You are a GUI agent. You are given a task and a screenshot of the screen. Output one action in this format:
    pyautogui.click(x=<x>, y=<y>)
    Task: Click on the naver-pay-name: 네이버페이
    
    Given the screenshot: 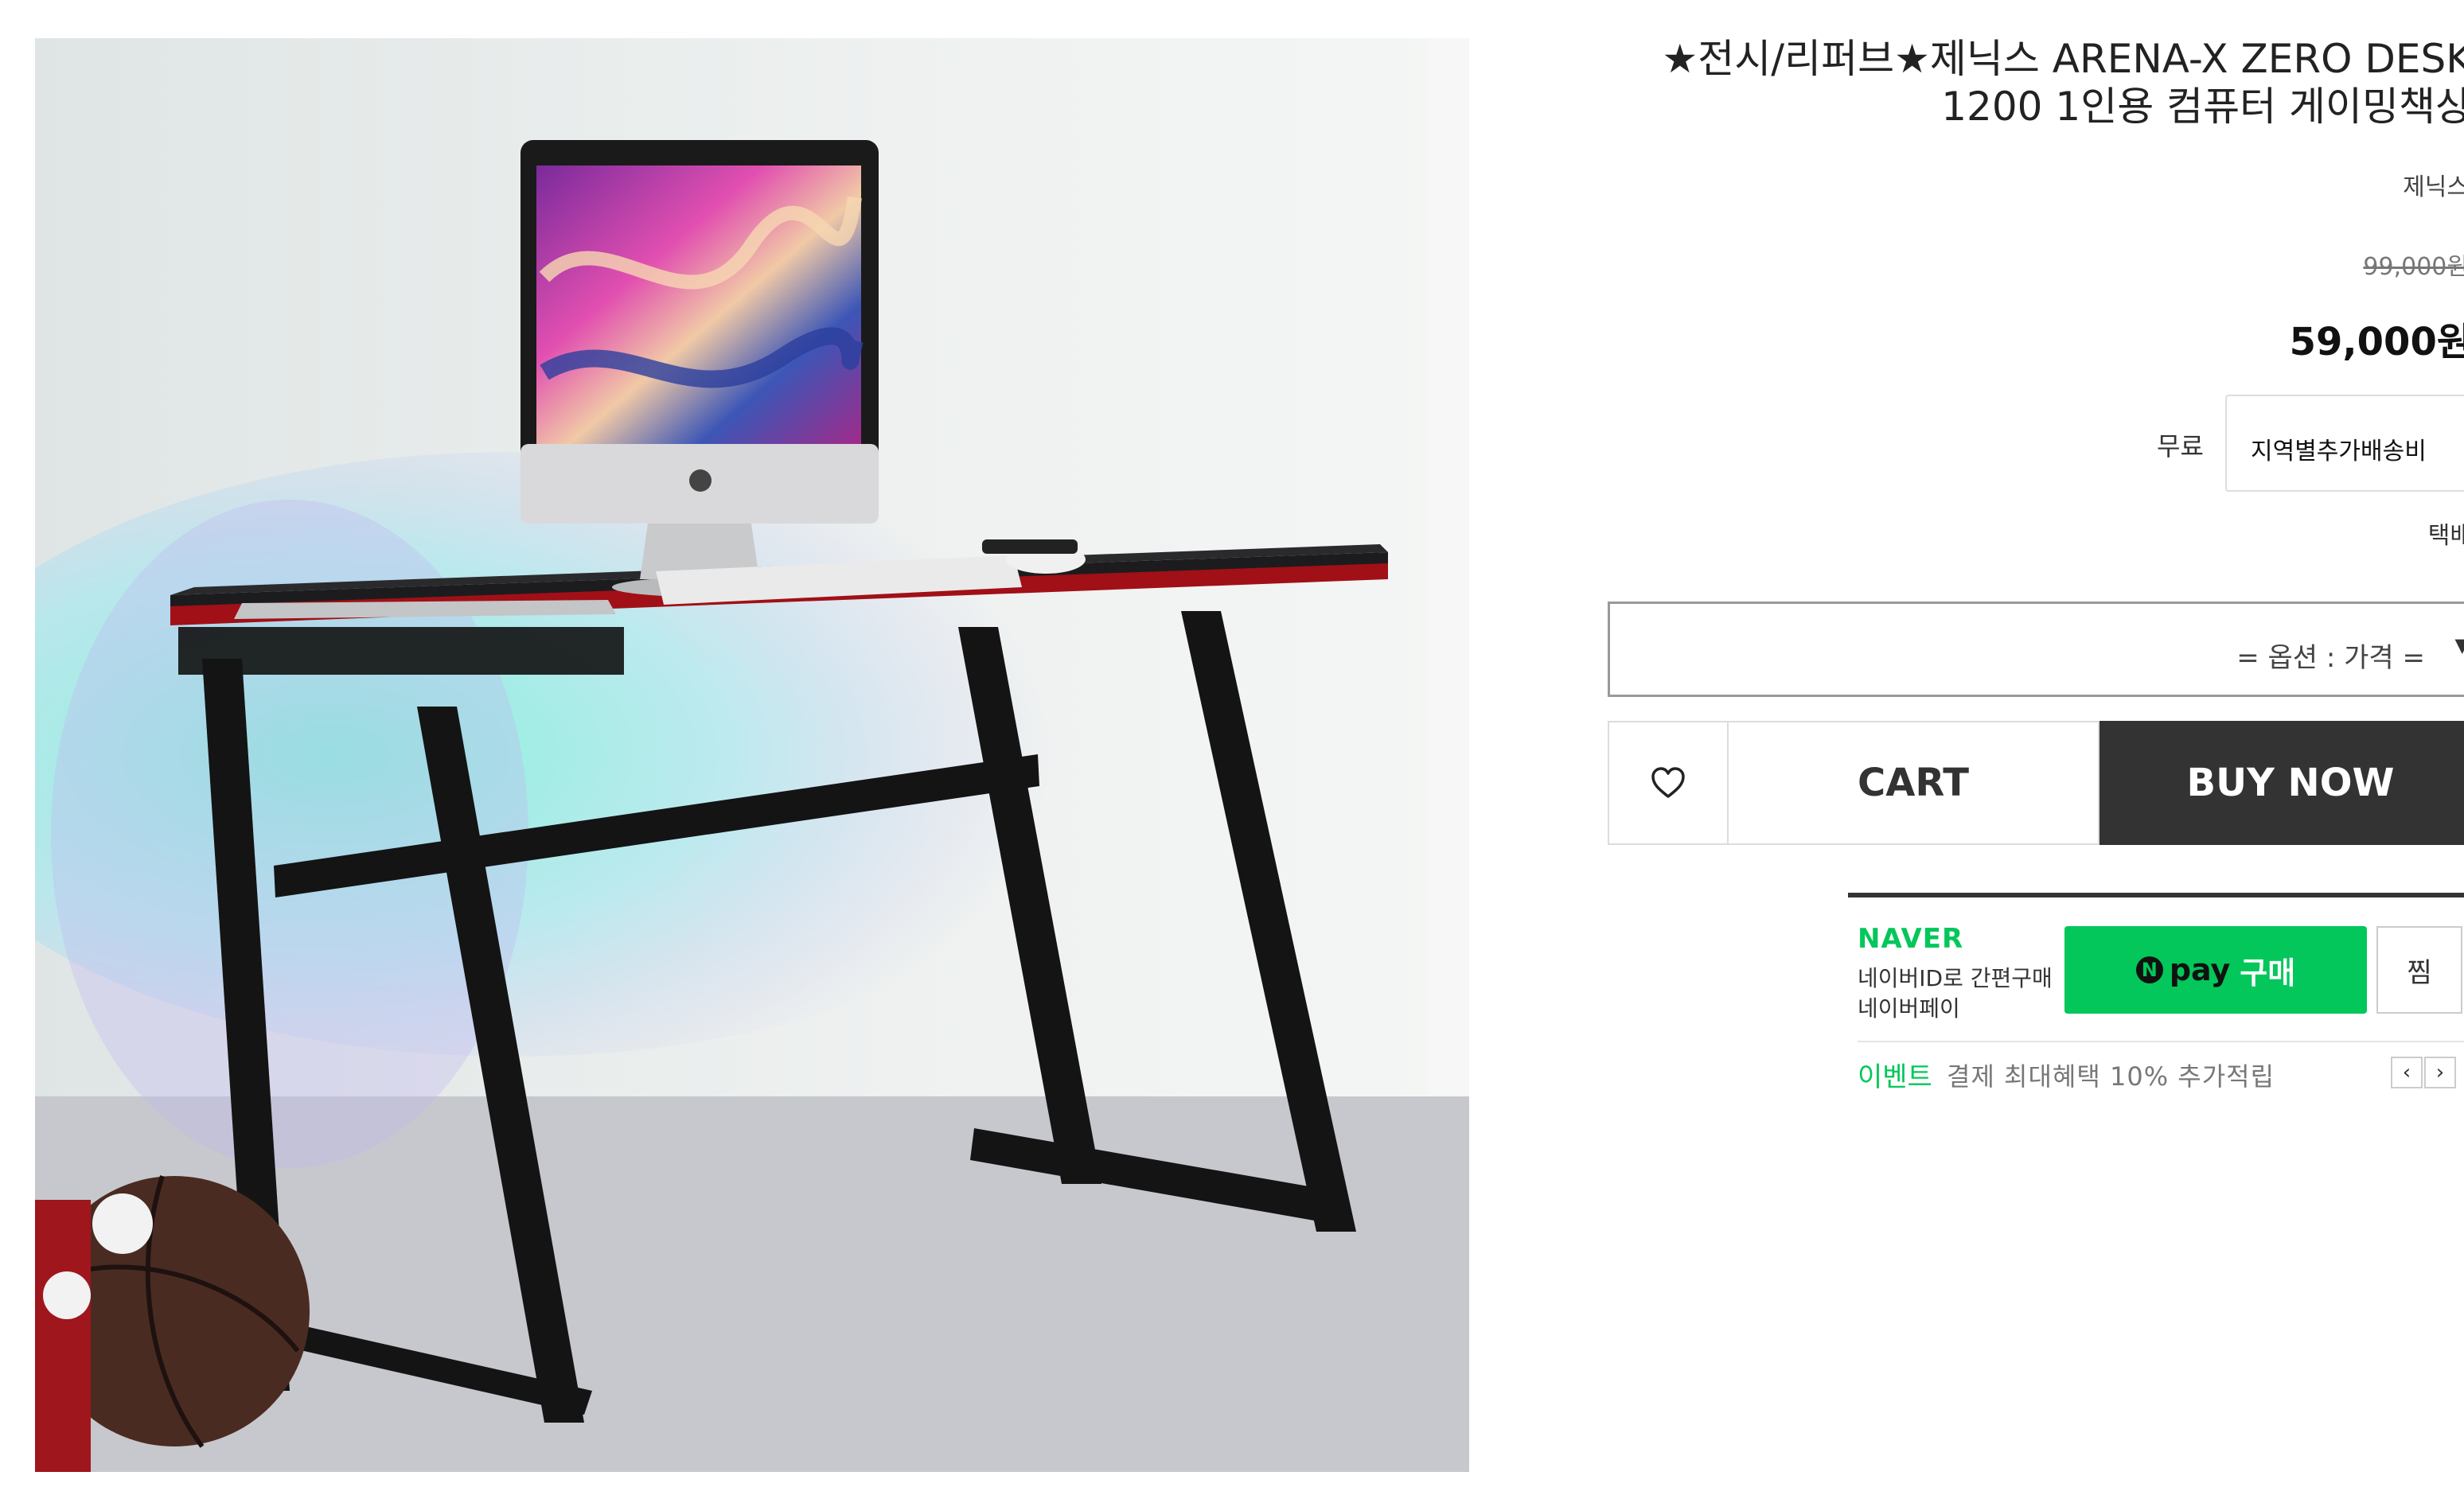 What is the action you would take?
    pyautogui.click(x=1909, y=1008)
    